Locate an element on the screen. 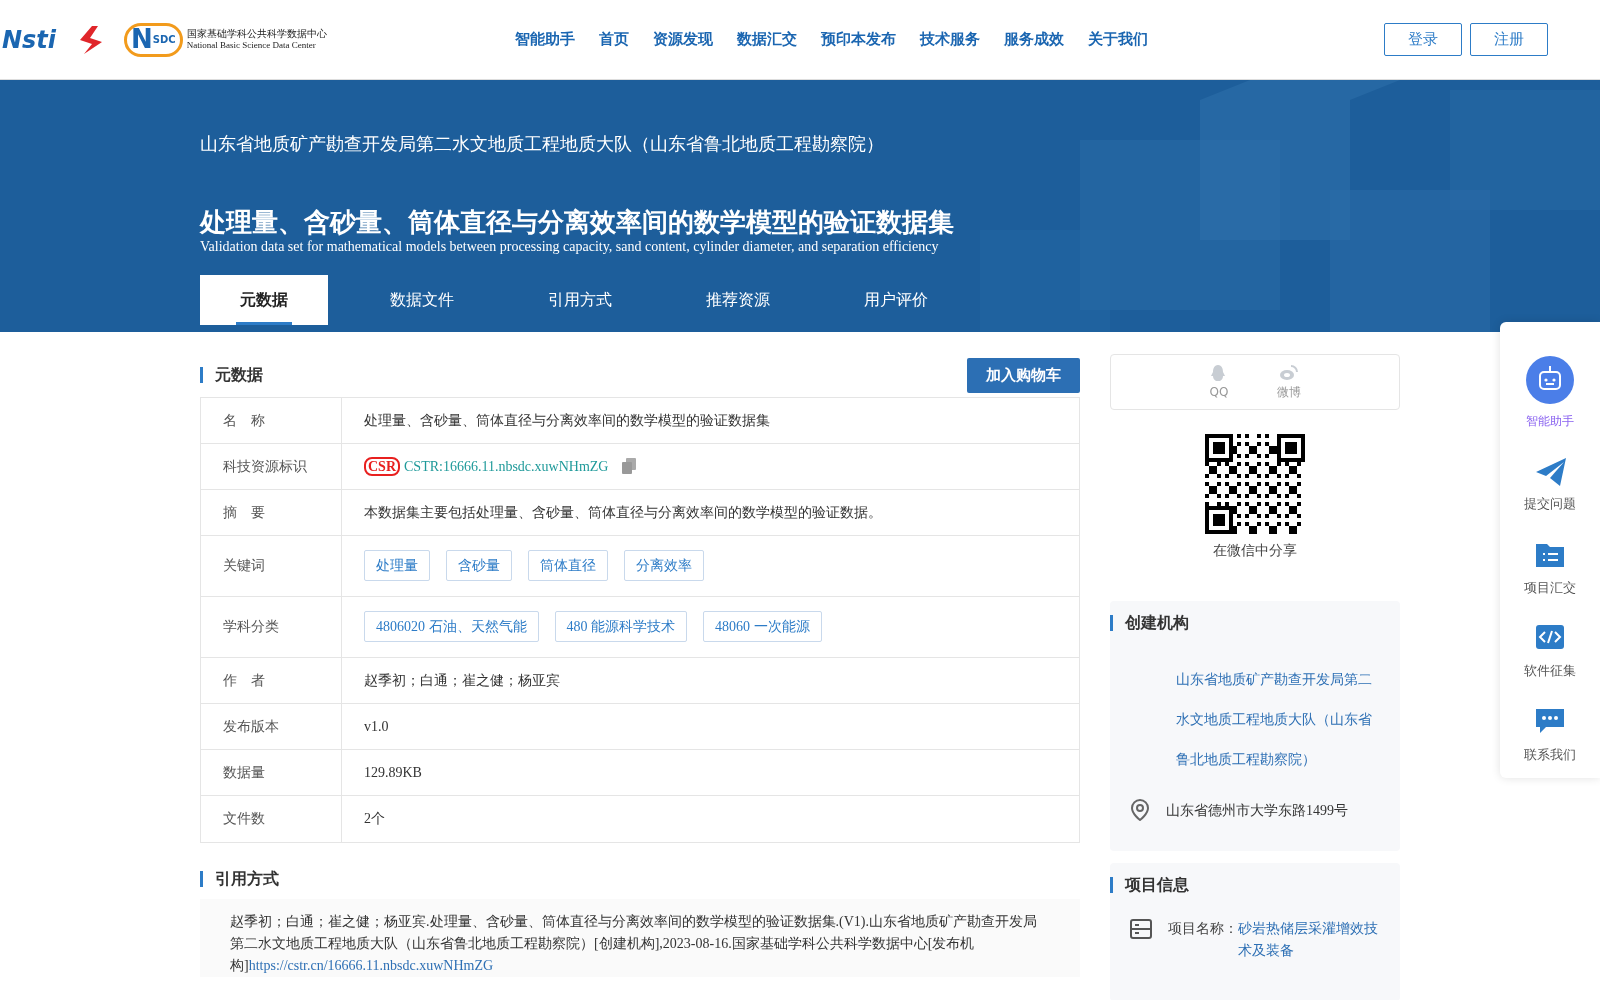 The height and width of the screenshot is (1000, 1600). tag-link: 48060 一次能源 is located at coordinates (762, 626).